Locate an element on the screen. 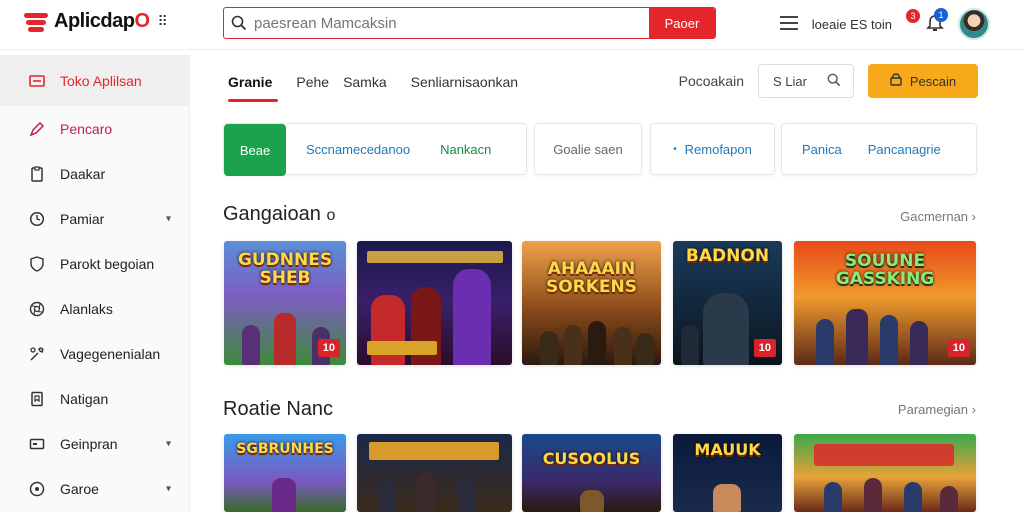 Image resolution: width=1024 pixels, height=512 pixels. sidebar-item-garoe: Garoe ▾ is located at coordinates (94, 488).